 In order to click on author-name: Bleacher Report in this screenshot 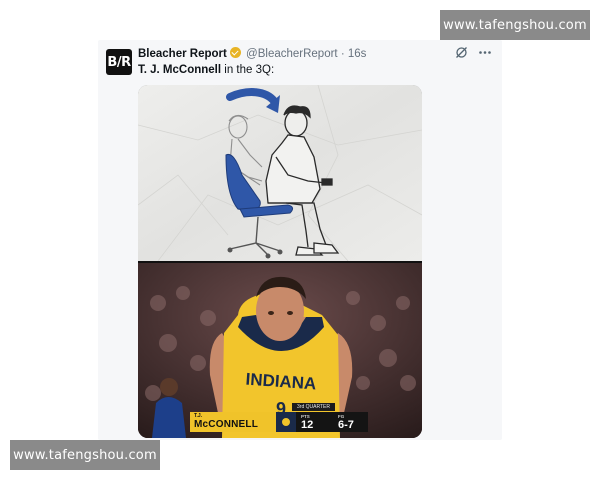, I will do `click(182, 54)`.